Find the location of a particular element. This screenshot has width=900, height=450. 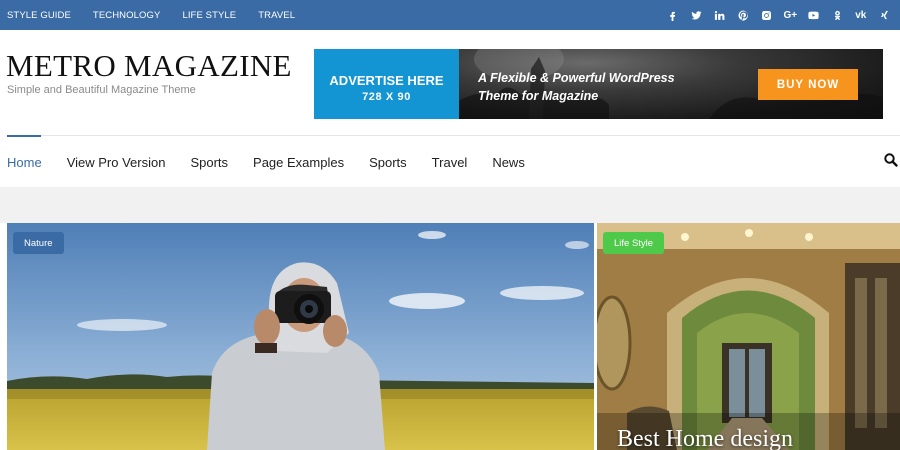

twitter-icon is located at coordinates (697, 15).